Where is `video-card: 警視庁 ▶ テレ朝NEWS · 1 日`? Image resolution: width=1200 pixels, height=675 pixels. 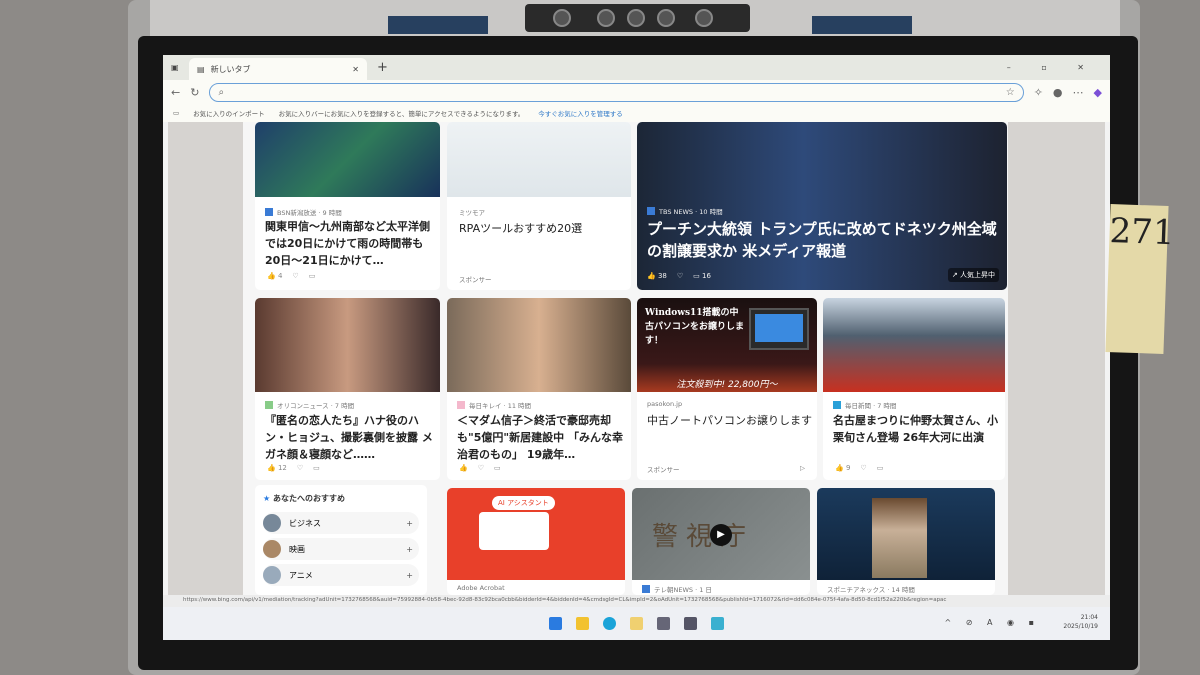 video-card: 警視庁 ▶ テレ朝NEWS · 1 日 is located at coordinates (721, 541).